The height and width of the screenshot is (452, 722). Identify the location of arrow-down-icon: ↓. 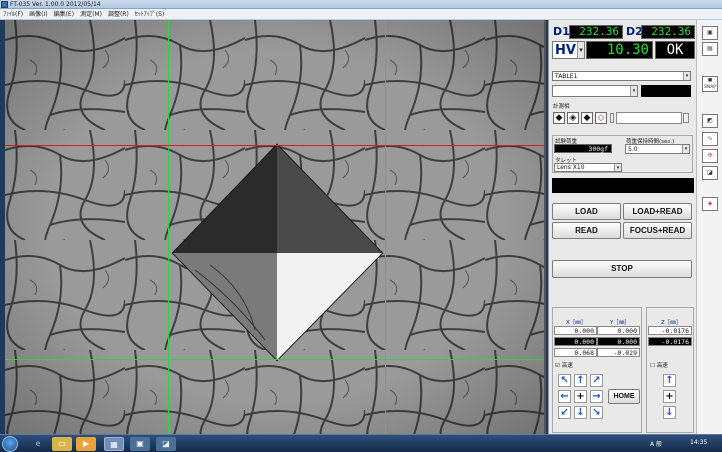
(580, 412).